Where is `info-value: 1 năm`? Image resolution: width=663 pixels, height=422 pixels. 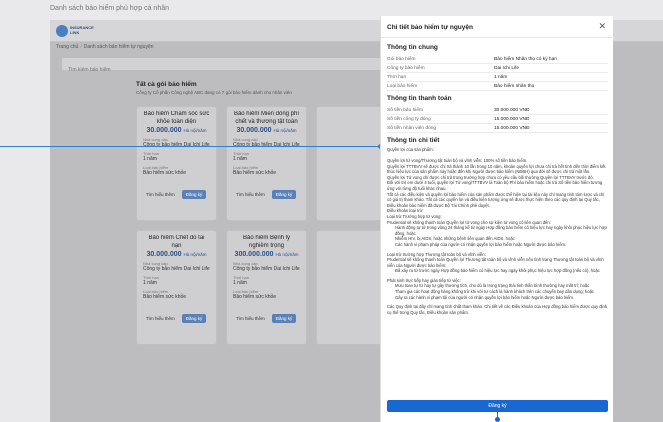
info-value: 1 năm is located at coordinates (501, 77).